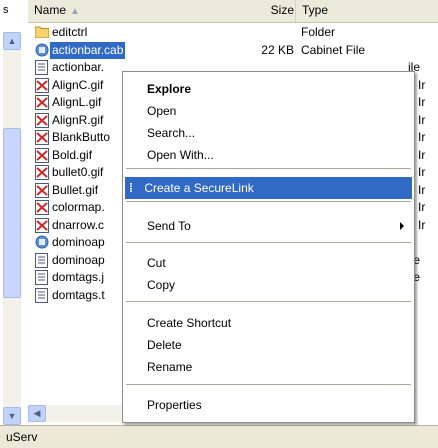 The image size is (438, 448). Describe the element at coordinates (169, 226) in the screenshot. I see `menu-item-send-to-label: Send To` at that location.